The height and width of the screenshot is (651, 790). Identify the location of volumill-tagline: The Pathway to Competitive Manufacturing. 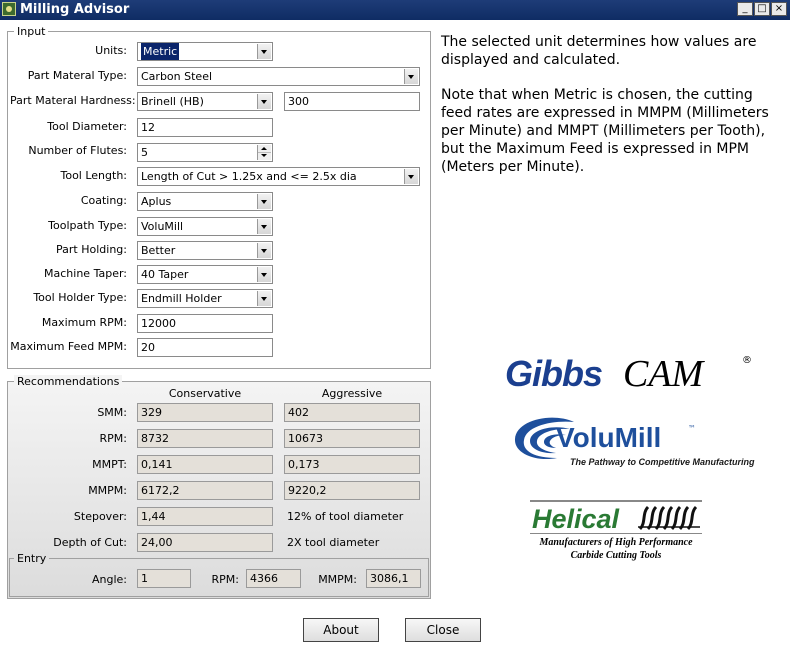
(662, 462).